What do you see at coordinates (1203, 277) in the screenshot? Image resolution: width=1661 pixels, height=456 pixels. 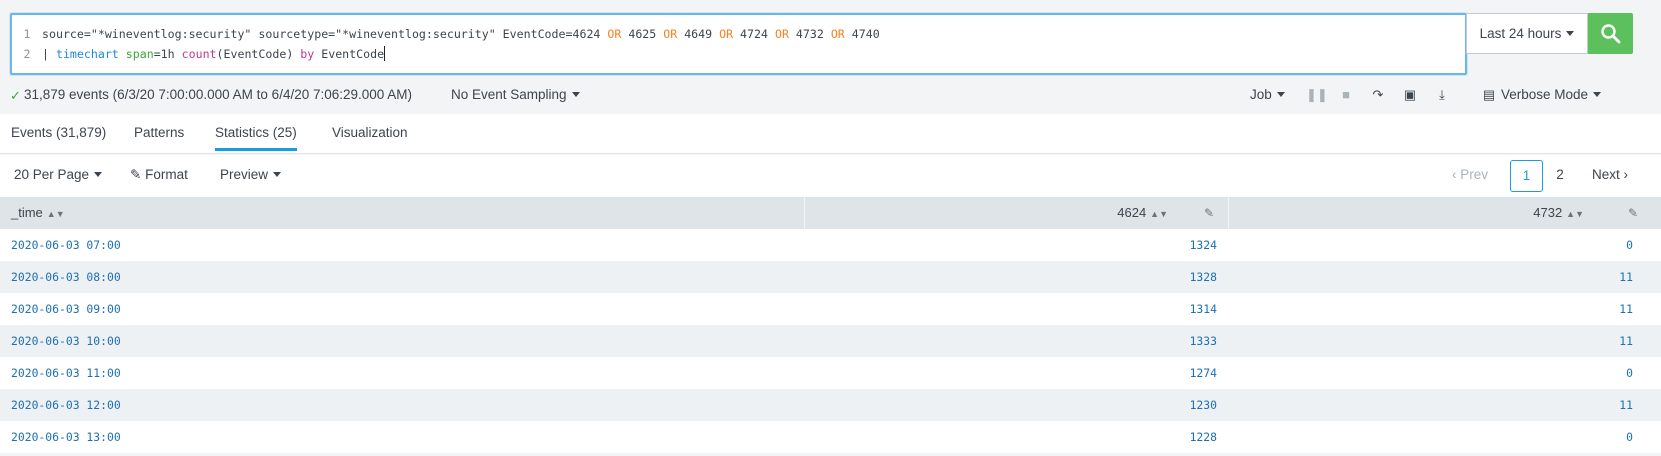 I see `cell-4624: 1328` at bounding box center [1203, 277].